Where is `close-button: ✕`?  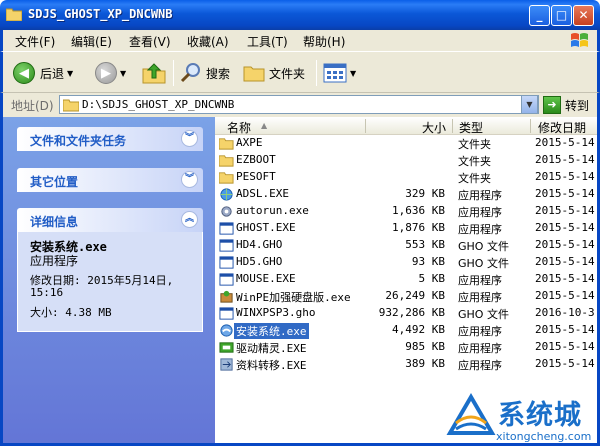 close-button: ✕ is located at coordinates (583, 15).